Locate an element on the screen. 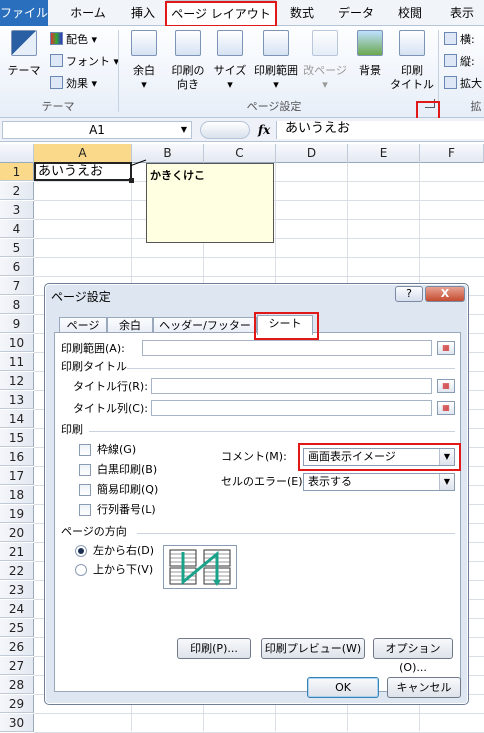  row-header: 1 is located at coordinates (17, 172).